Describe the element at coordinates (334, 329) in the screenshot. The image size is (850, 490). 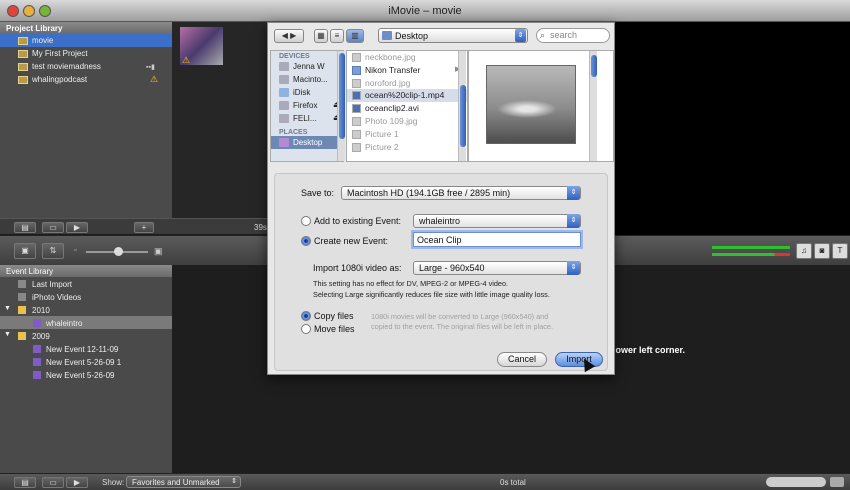
I see `move-files-label: Move files` at that location.